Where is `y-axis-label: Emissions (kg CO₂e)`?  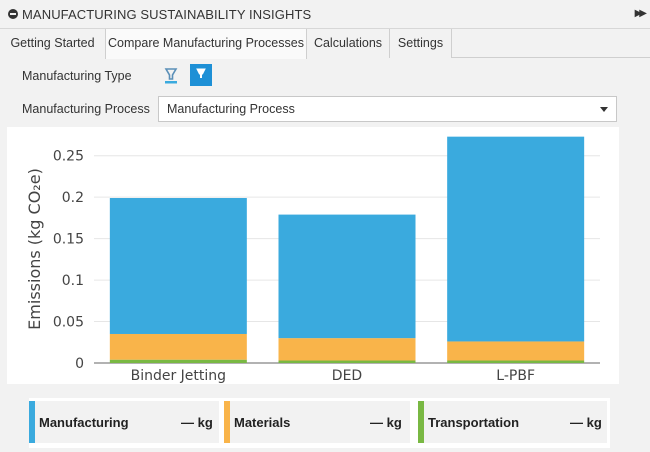
y-axis-label: Emissions (kg CO₂e) is located at coordinates (34, 249).